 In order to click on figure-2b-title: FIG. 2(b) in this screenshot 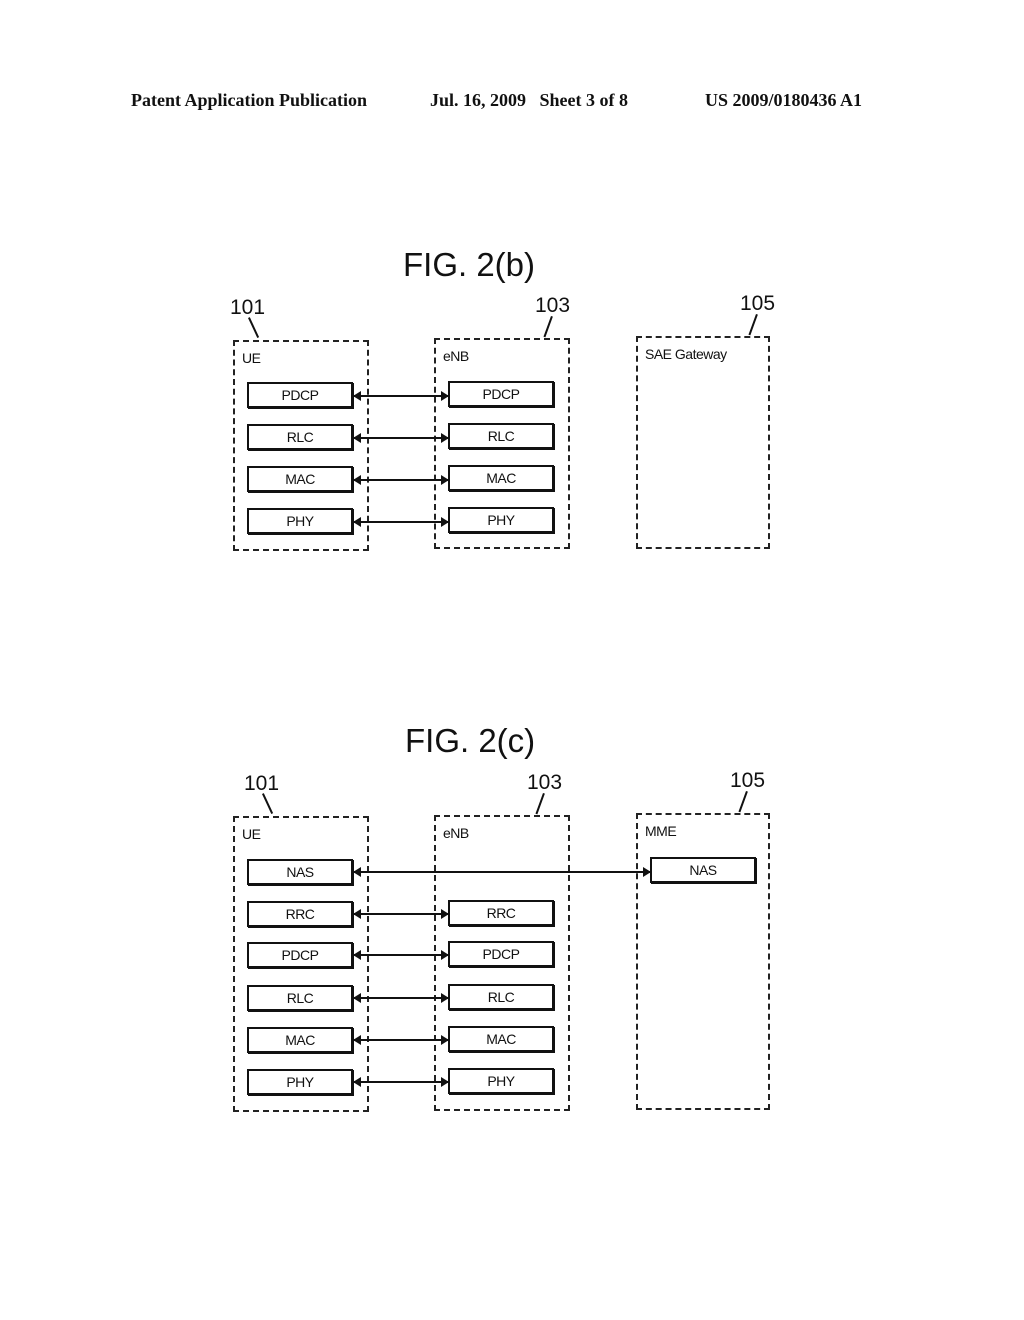, I will do `click(469, 264)`.